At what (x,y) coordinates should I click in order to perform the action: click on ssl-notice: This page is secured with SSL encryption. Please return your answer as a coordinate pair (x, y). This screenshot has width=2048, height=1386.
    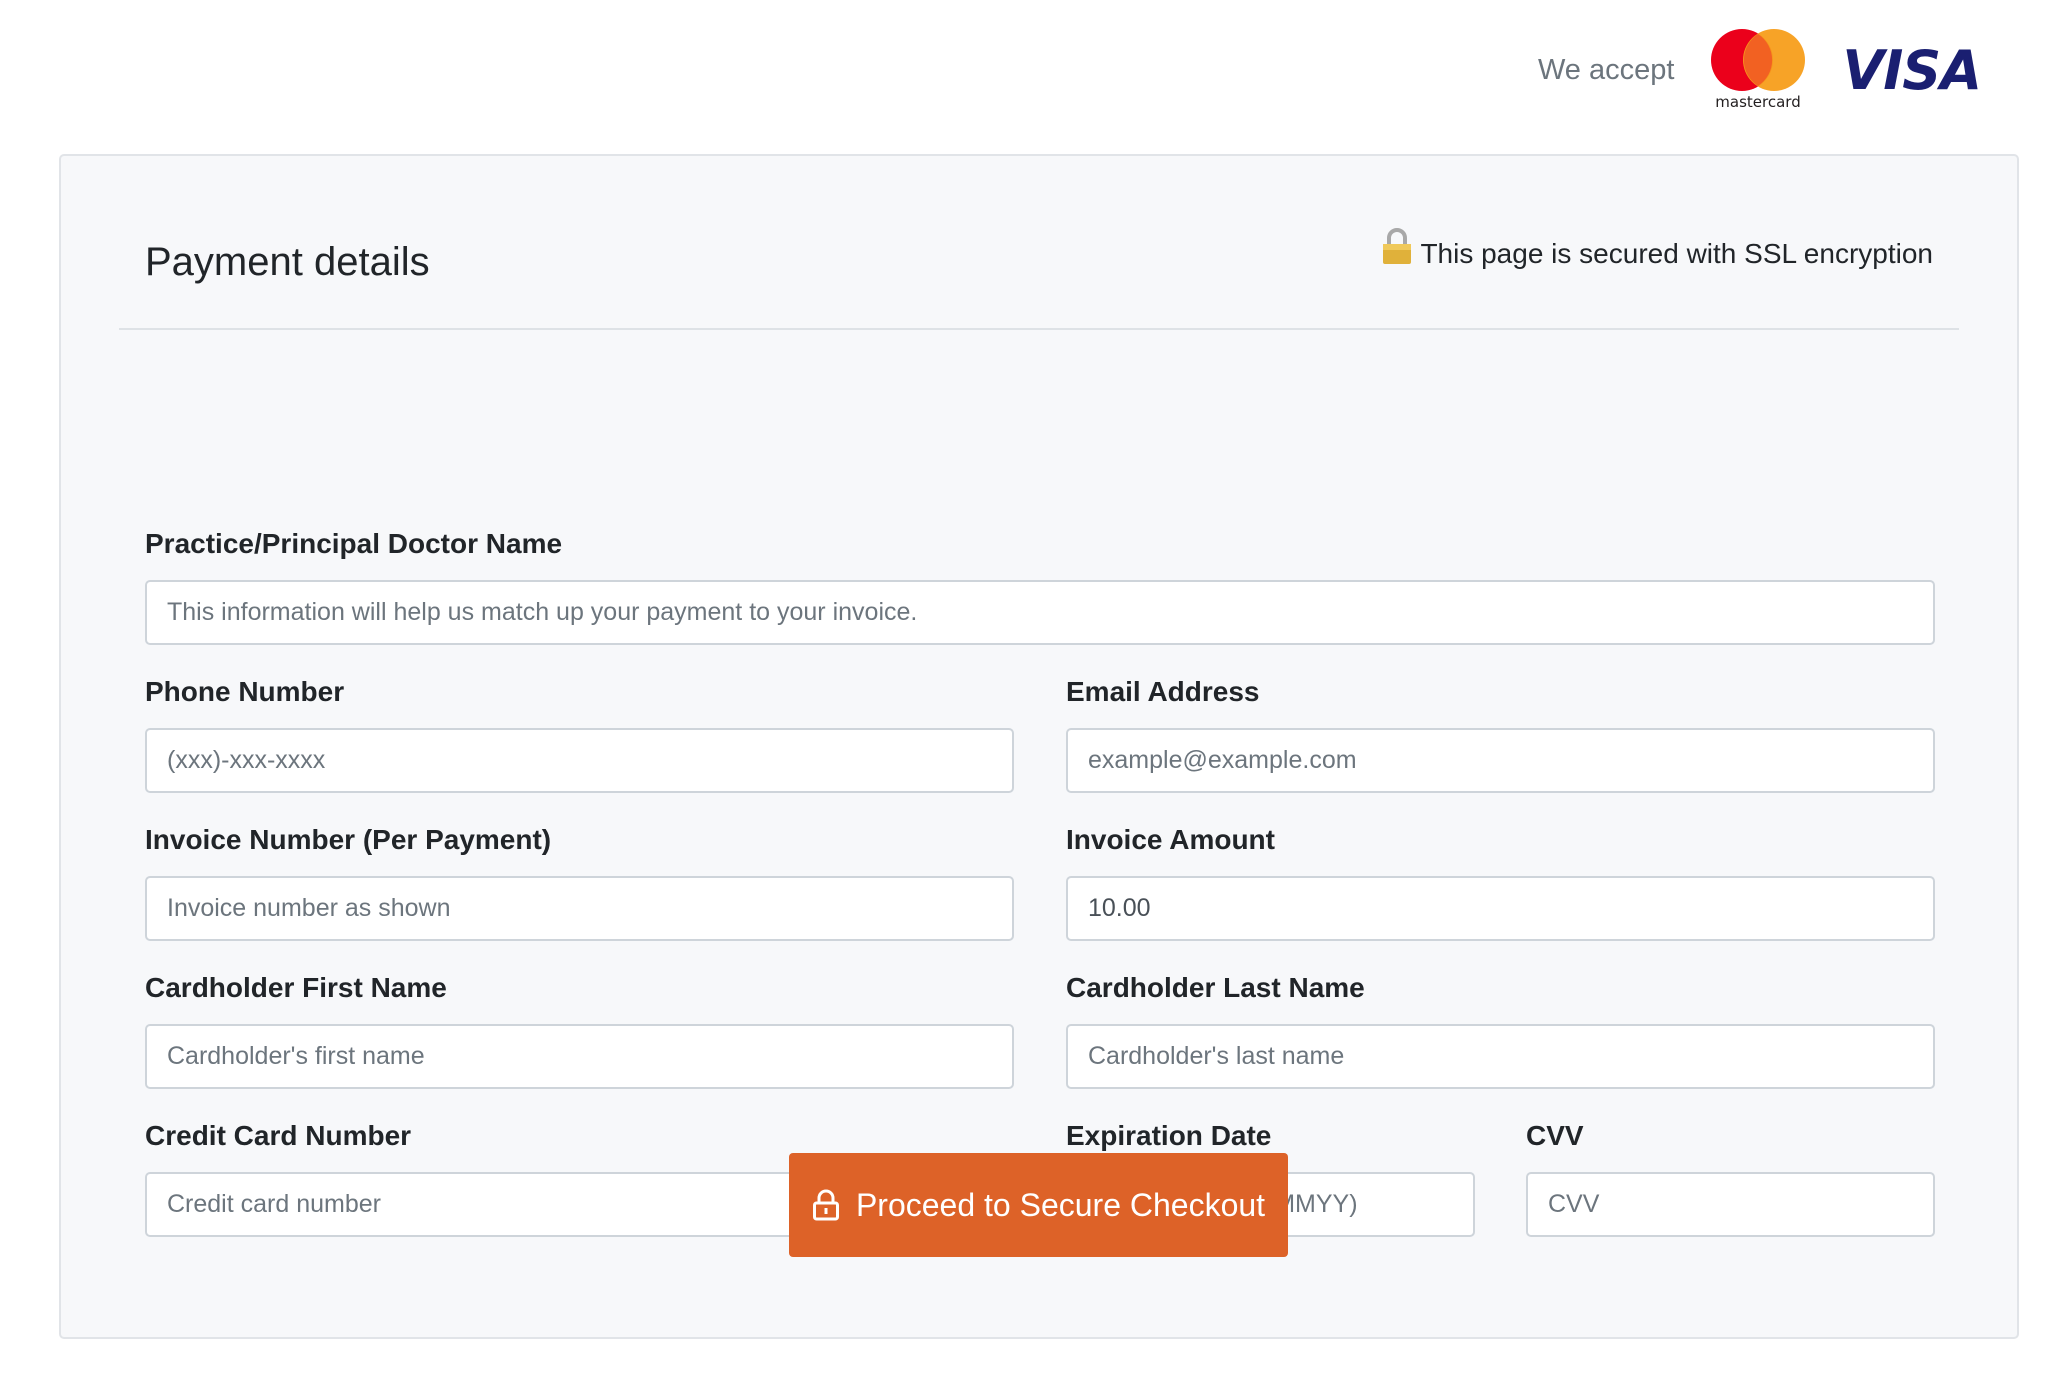
    Looking at the image, I should click on (1656, 249).